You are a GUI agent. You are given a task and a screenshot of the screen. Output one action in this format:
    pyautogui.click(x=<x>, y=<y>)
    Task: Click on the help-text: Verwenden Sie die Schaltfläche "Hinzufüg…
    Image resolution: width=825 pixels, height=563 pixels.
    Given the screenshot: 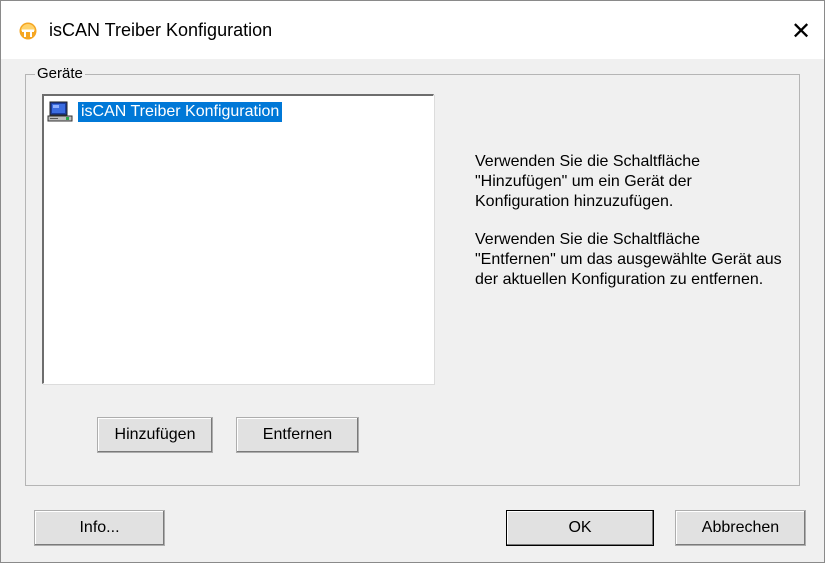 What is the action you would take?
    pyautogui.click(x=630, y=221)
    